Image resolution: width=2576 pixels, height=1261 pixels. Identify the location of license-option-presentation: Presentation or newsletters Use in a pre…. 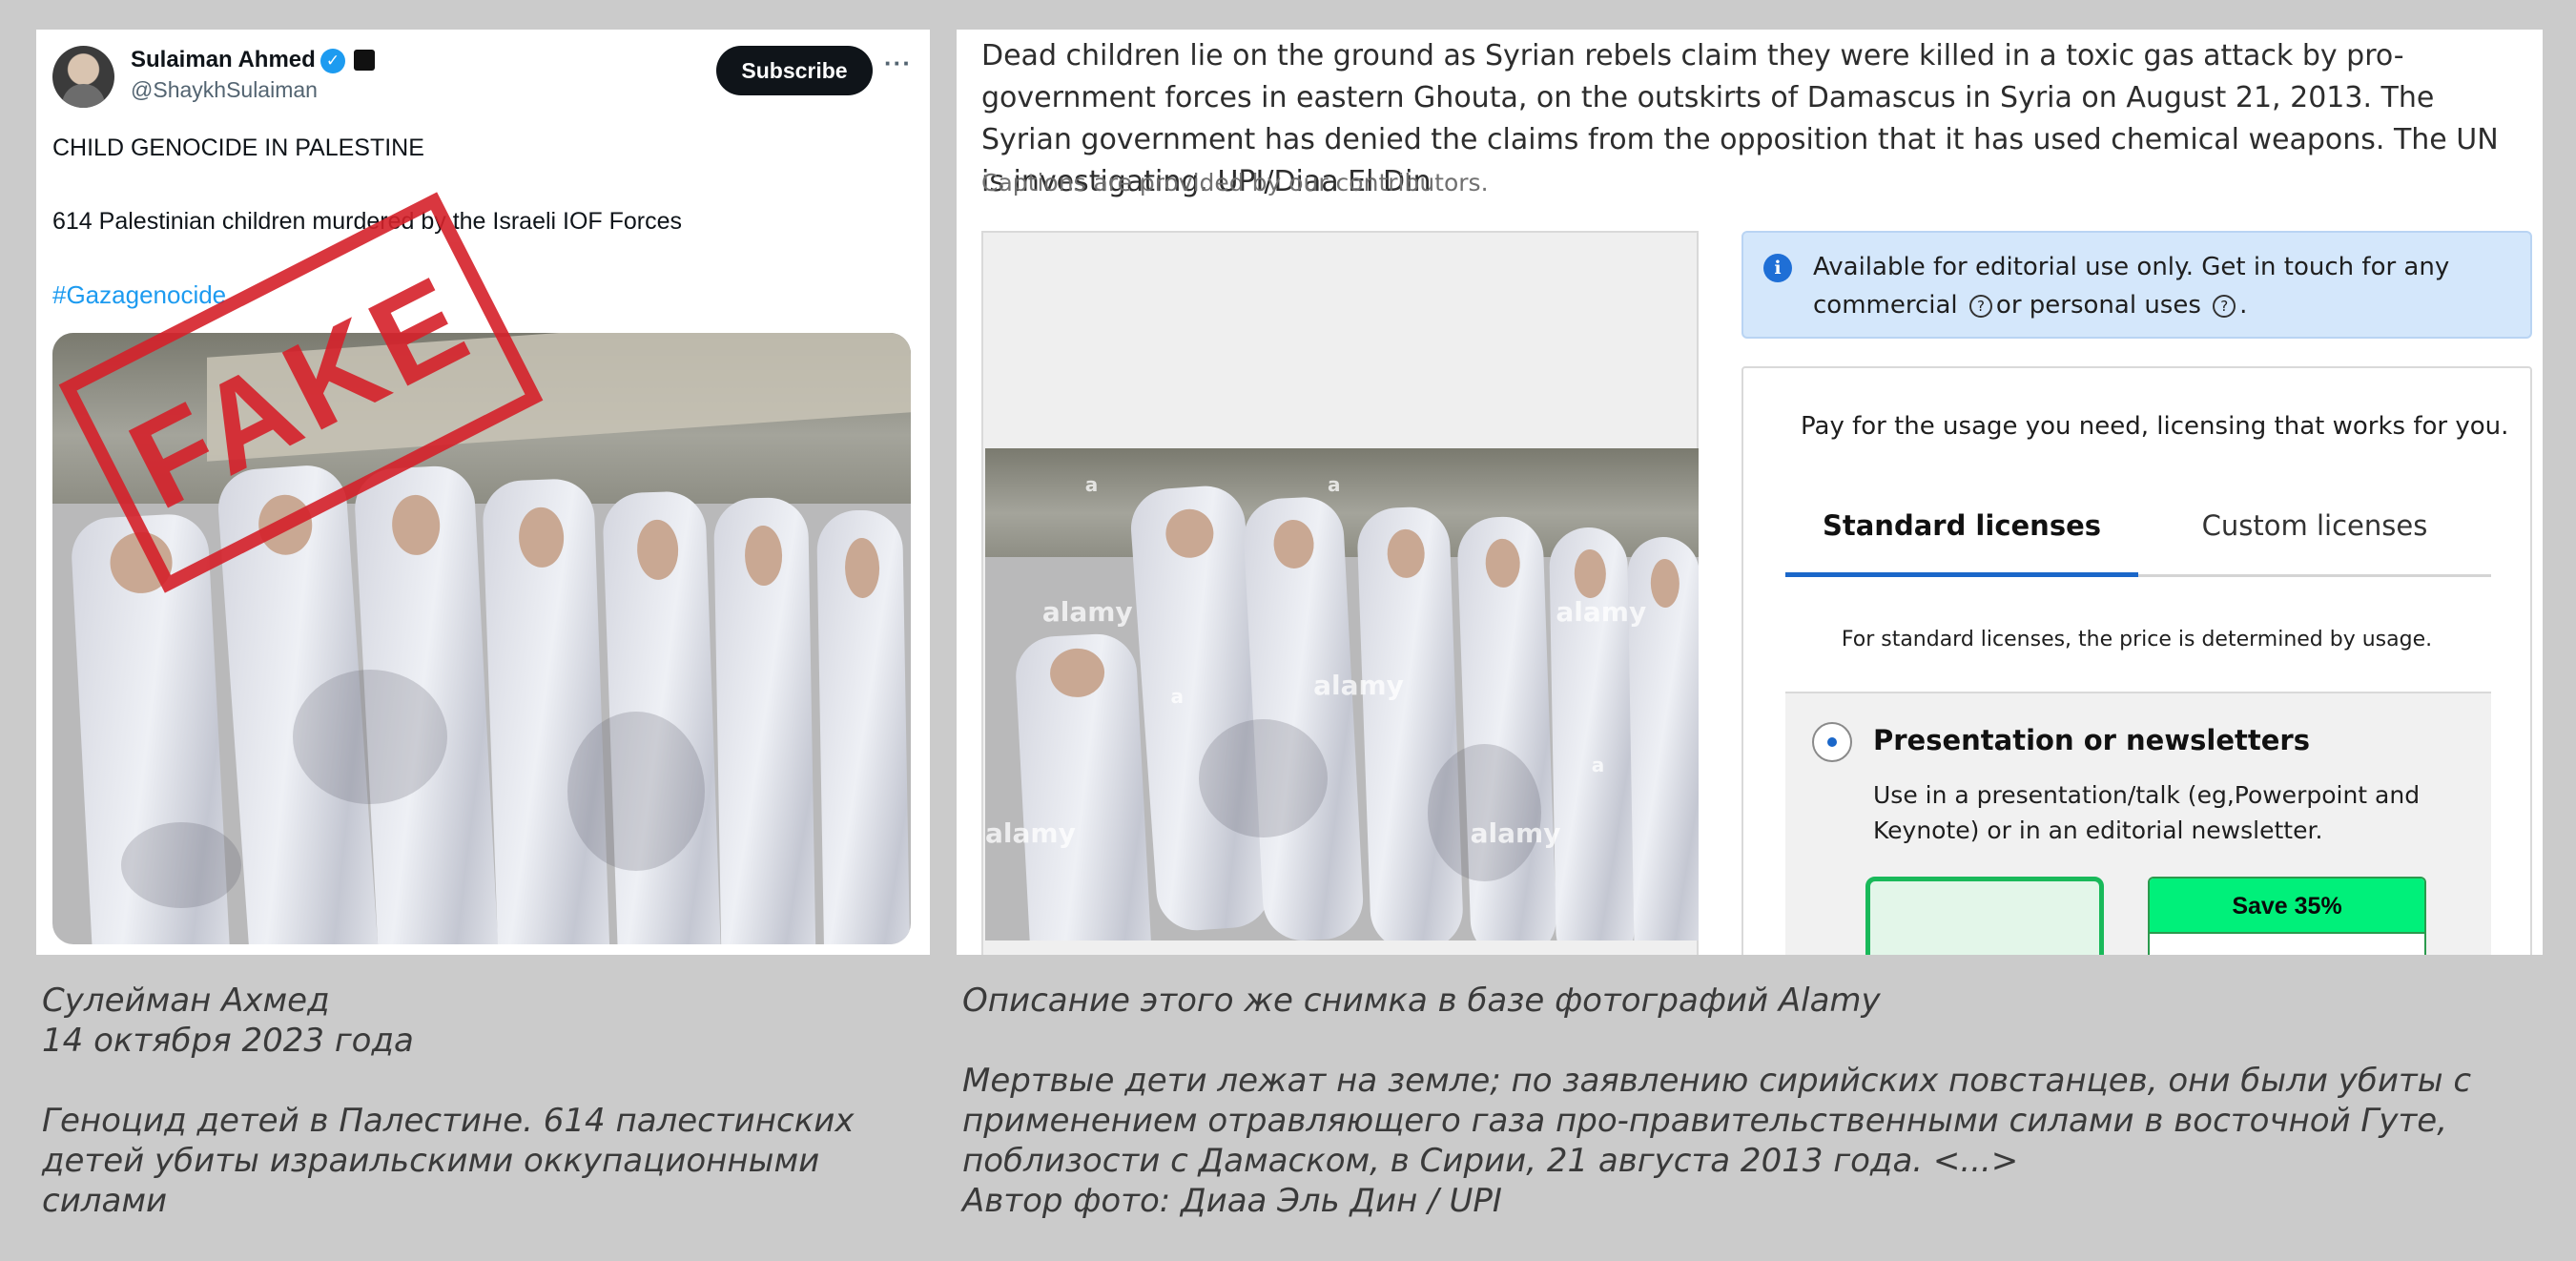
(2138, 823).